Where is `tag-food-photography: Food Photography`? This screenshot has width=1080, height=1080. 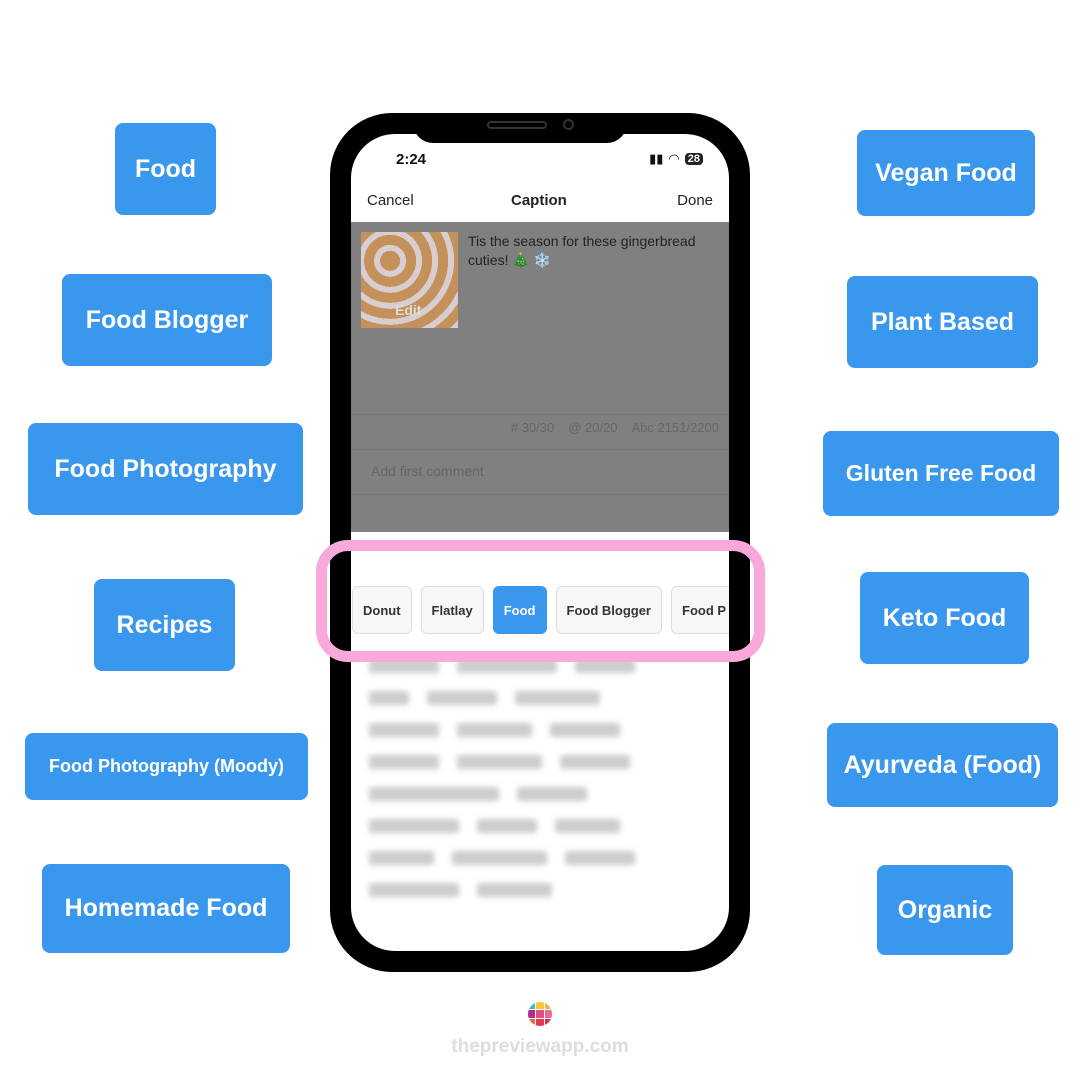
tag-food-photography: Food Photography is located at coordinates (165, 469).